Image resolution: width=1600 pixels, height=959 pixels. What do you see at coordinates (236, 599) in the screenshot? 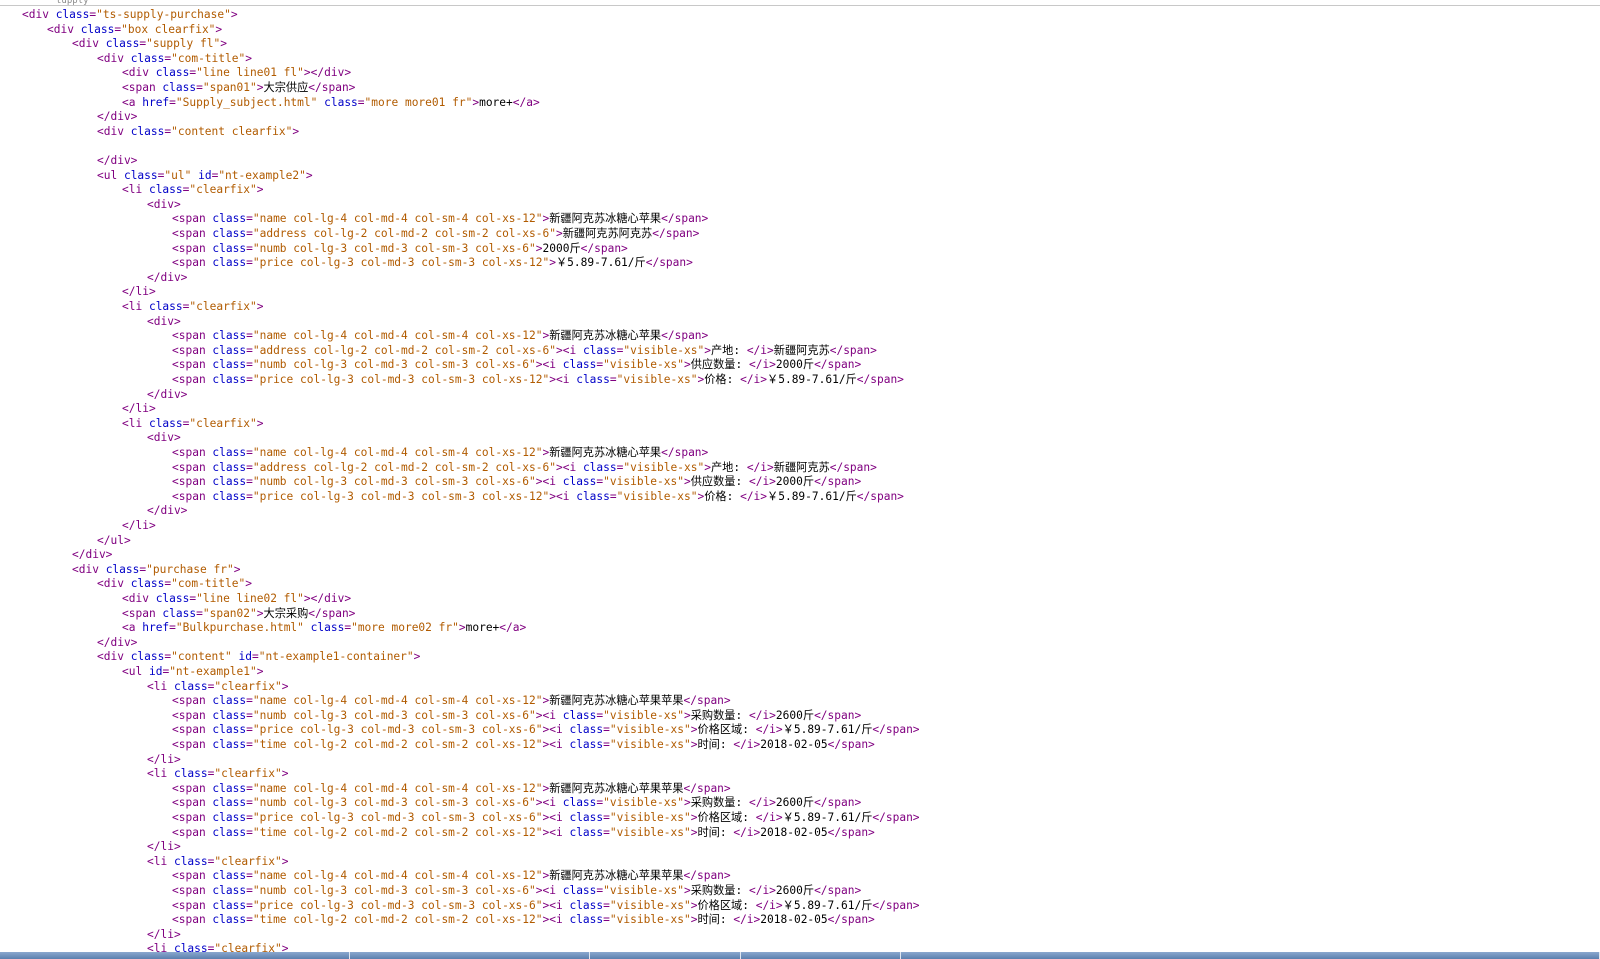
I see `code-line: <div class="line line02 fl"></div>` at bounding box center [236, 599].